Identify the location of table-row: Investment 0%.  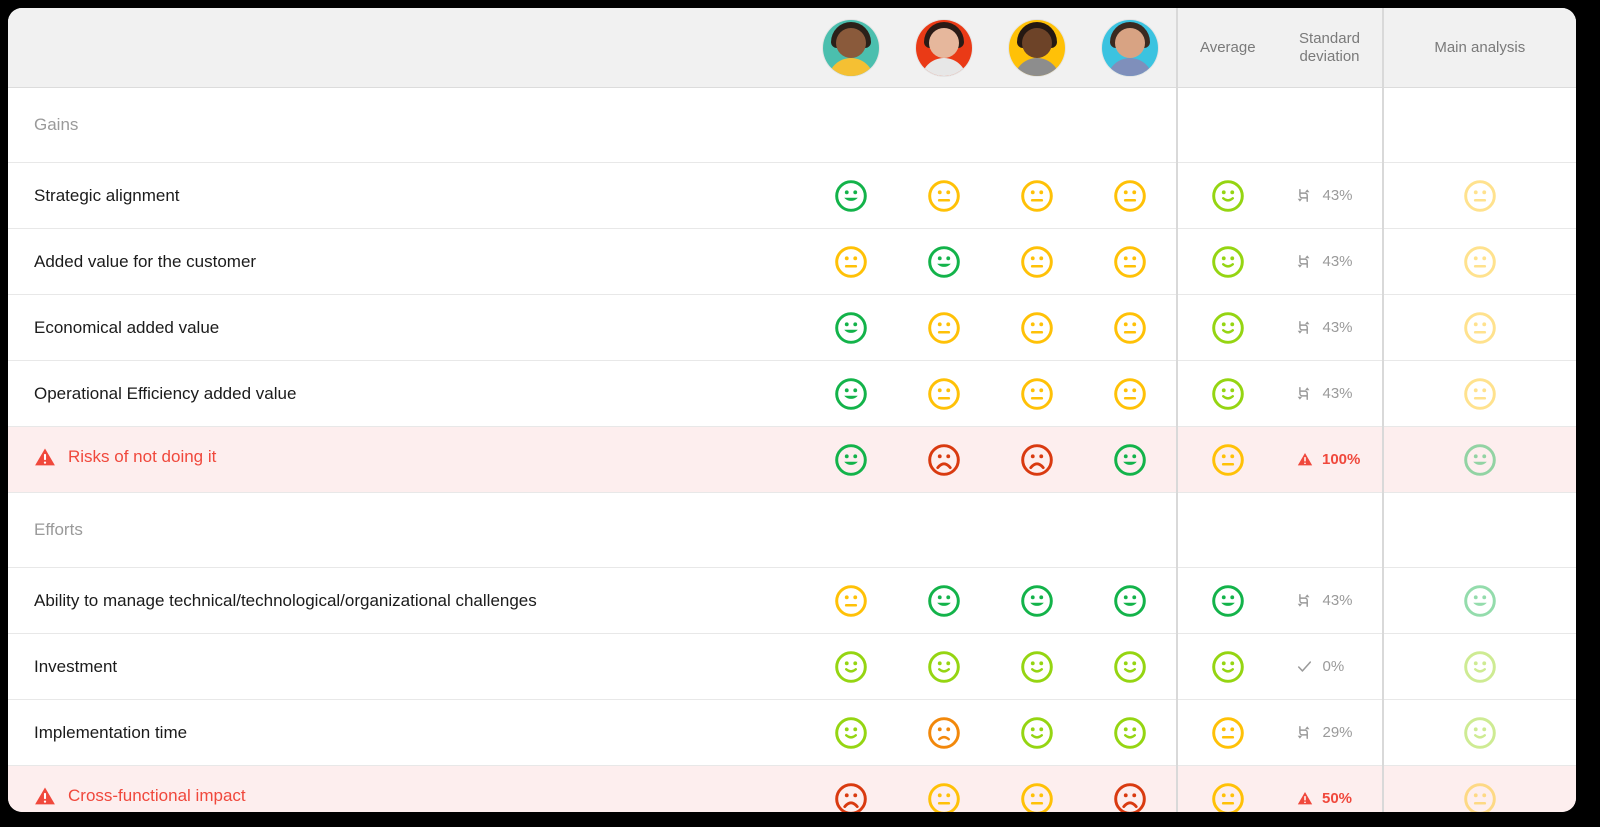
(792, 666).